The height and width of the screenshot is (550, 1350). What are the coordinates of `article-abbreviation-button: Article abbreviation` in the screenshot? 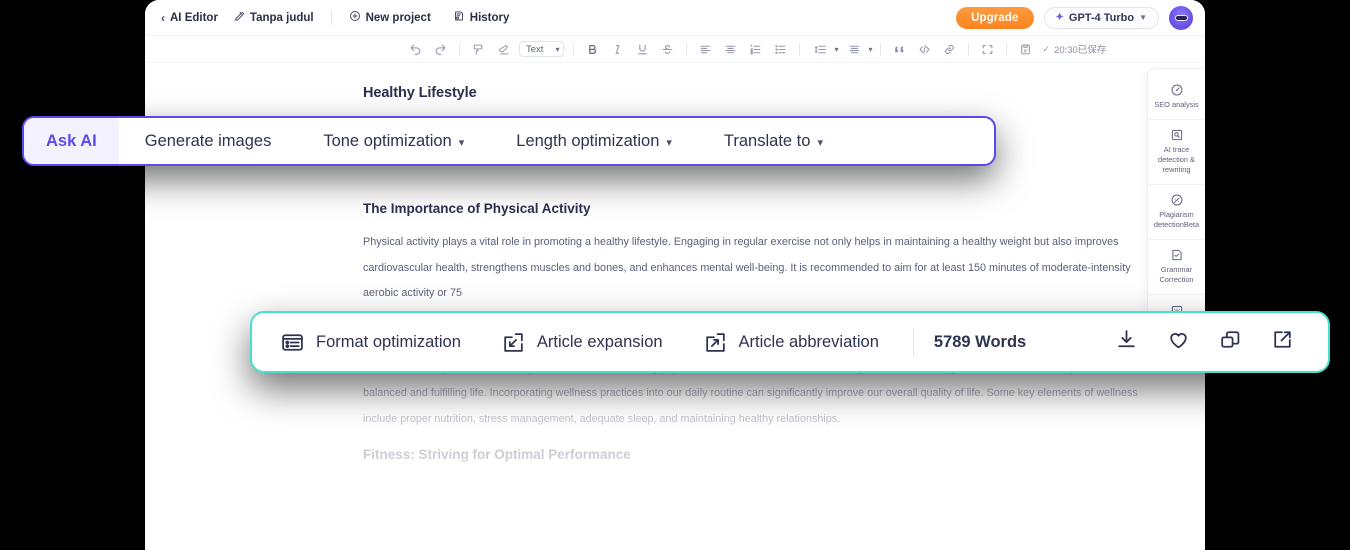 It's located at (791, 342).